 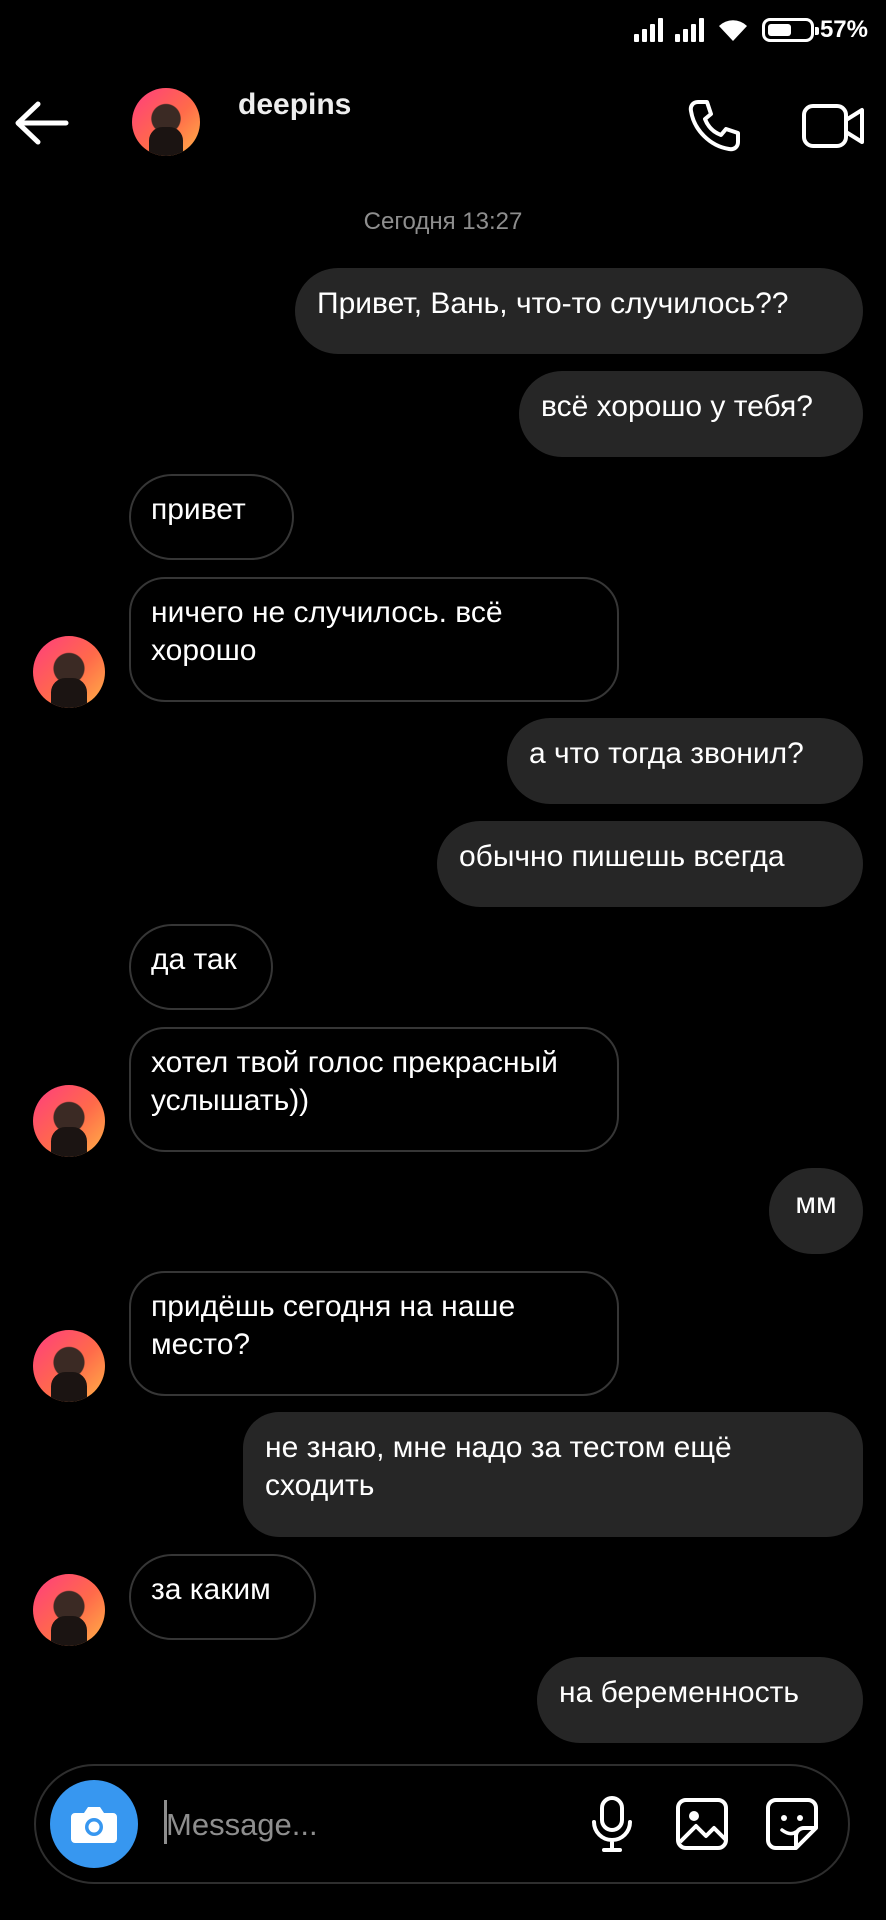 I want to click on contact-name: deepins, so click(x=294, y=105).